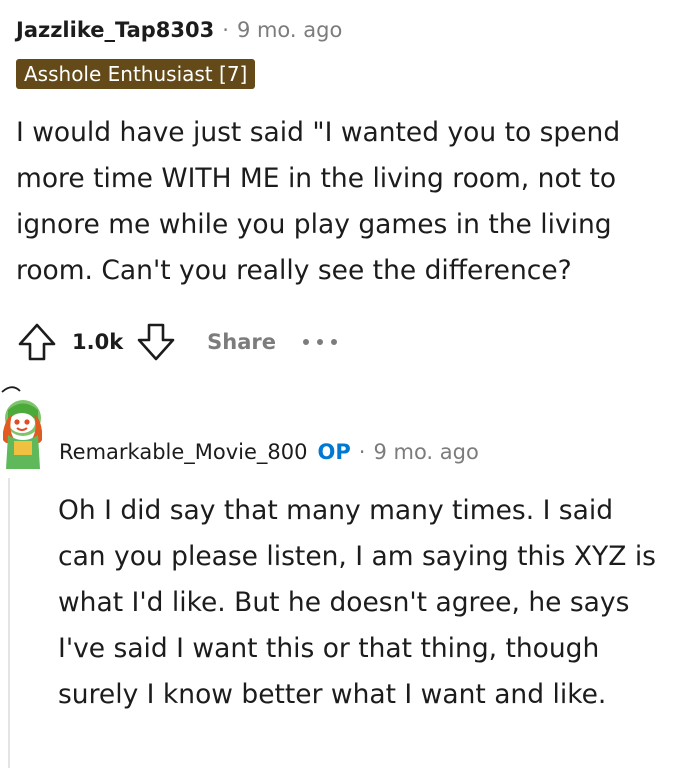  I want to click on comment-author: Jazzlike_Tap8303, so click(115, 30).